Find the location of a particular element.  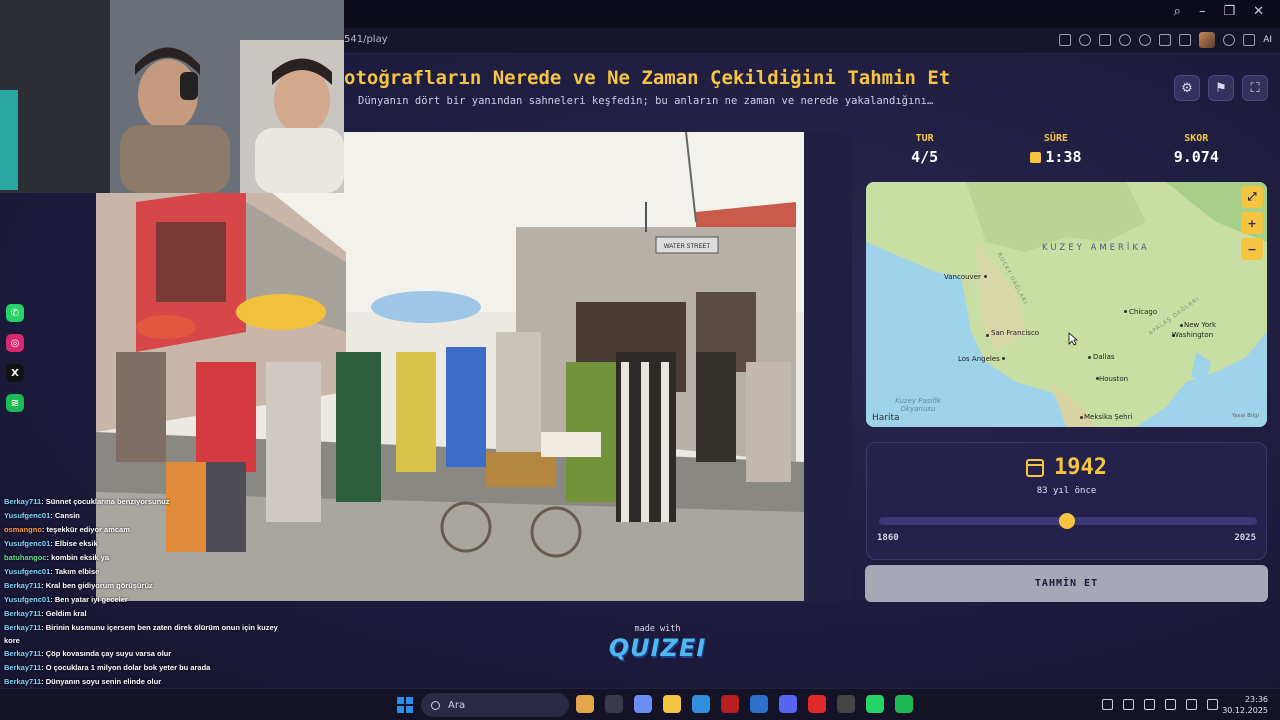

made-with-text: made with is located at coordinates (657, 629).